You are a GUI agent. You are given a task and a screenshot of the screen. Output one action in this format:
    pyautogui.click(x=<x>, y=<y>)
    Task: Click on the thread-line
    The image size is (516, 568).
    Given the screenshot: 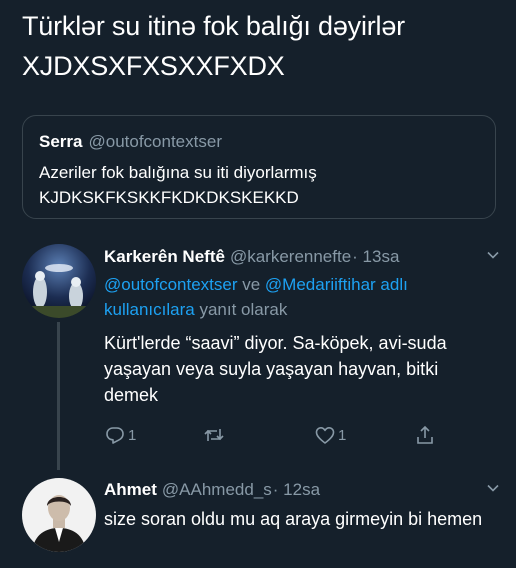 What is the action you would take?
    pyautogui.click(x=58, y=396)
    